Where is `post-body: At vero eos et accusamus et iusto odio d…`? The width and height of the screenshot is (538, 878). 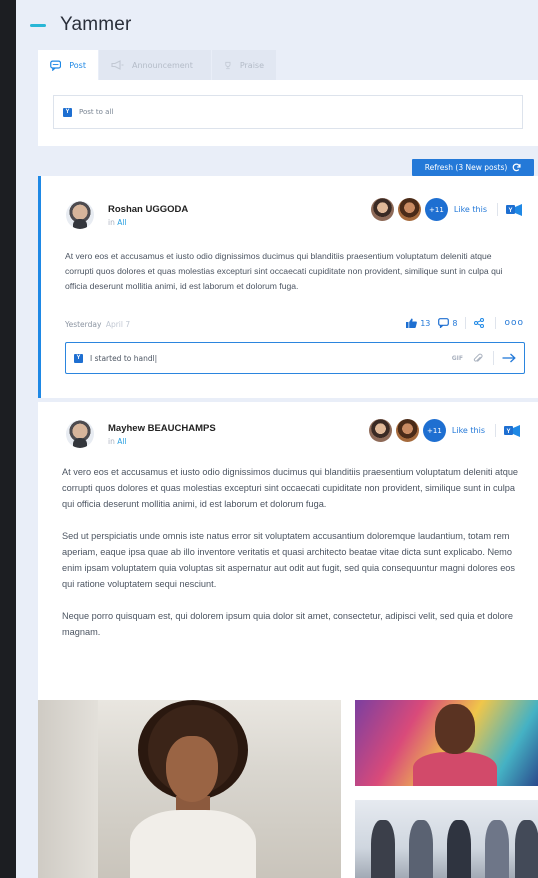
post-body: At vero eos et accusamus et iusto odio d… is located at coordinates (284, 271).